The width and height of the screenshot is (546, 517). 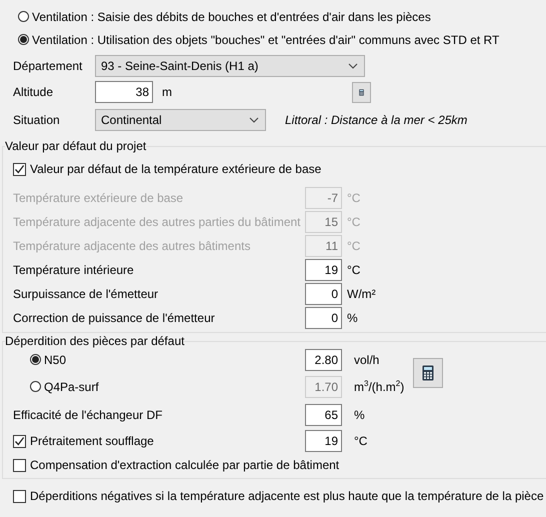 What do you see at coordinates (71, 387) in the screenshot?
I see `option-label: Q4Pa-surf` at bounding box center [71, 387].